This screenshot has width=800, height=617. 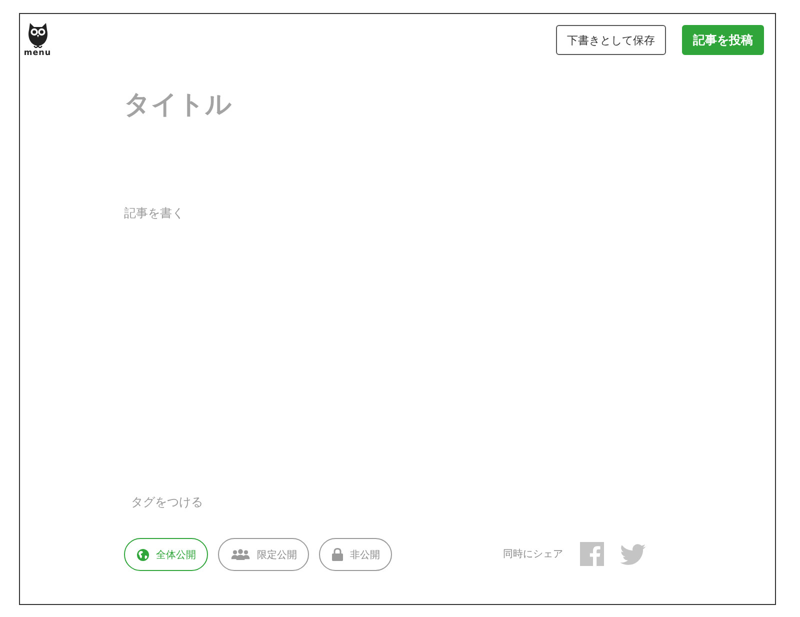 What do you see at coordinates (611, 40) in the screenshot?
I see `save-draft-button: 下書きとして保存` at bounding box center [611, 40].